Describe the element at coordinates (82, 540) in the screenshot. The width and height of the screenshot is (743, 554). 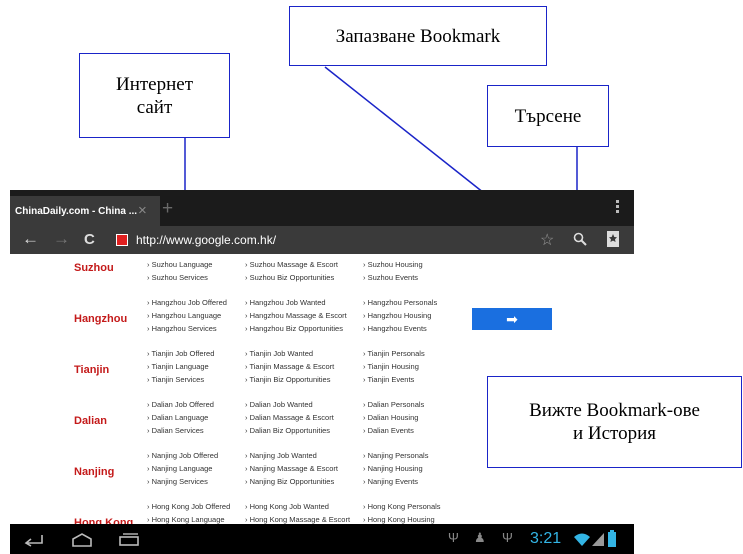
I see `home-icon` at that location.